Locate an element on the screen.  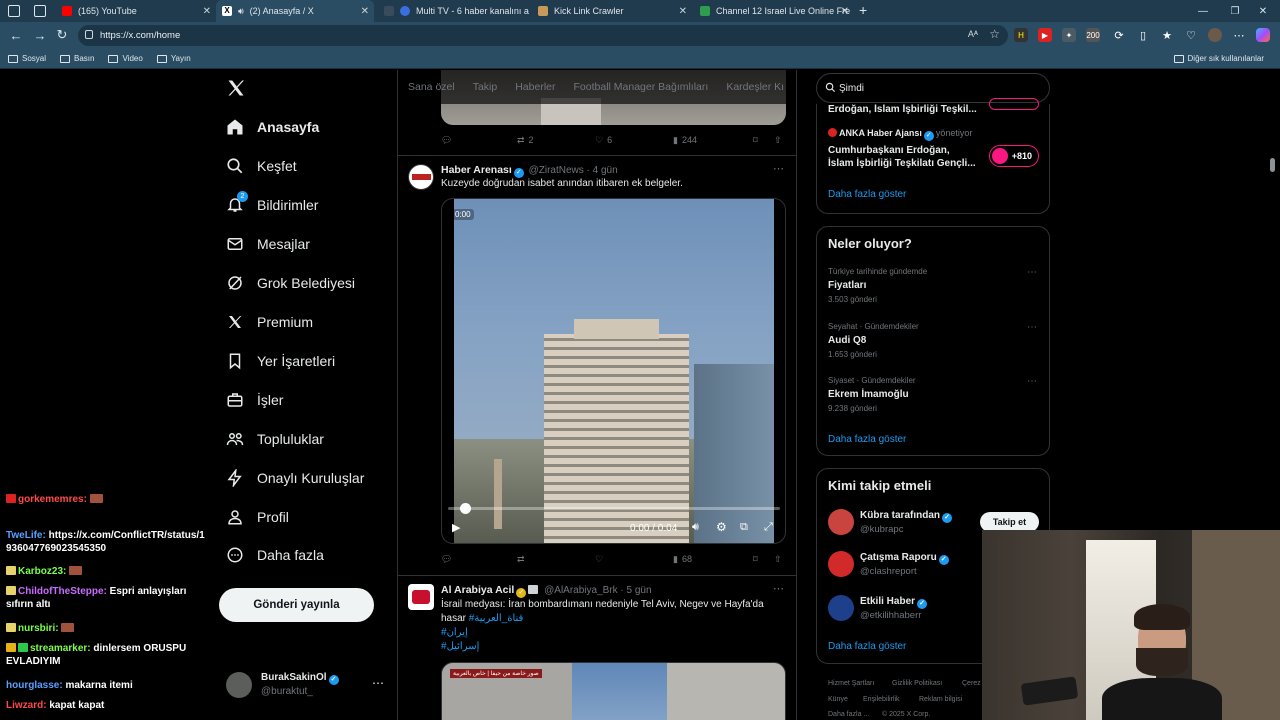
chat-message: nursbiri: is located at coordinates (106, 628).